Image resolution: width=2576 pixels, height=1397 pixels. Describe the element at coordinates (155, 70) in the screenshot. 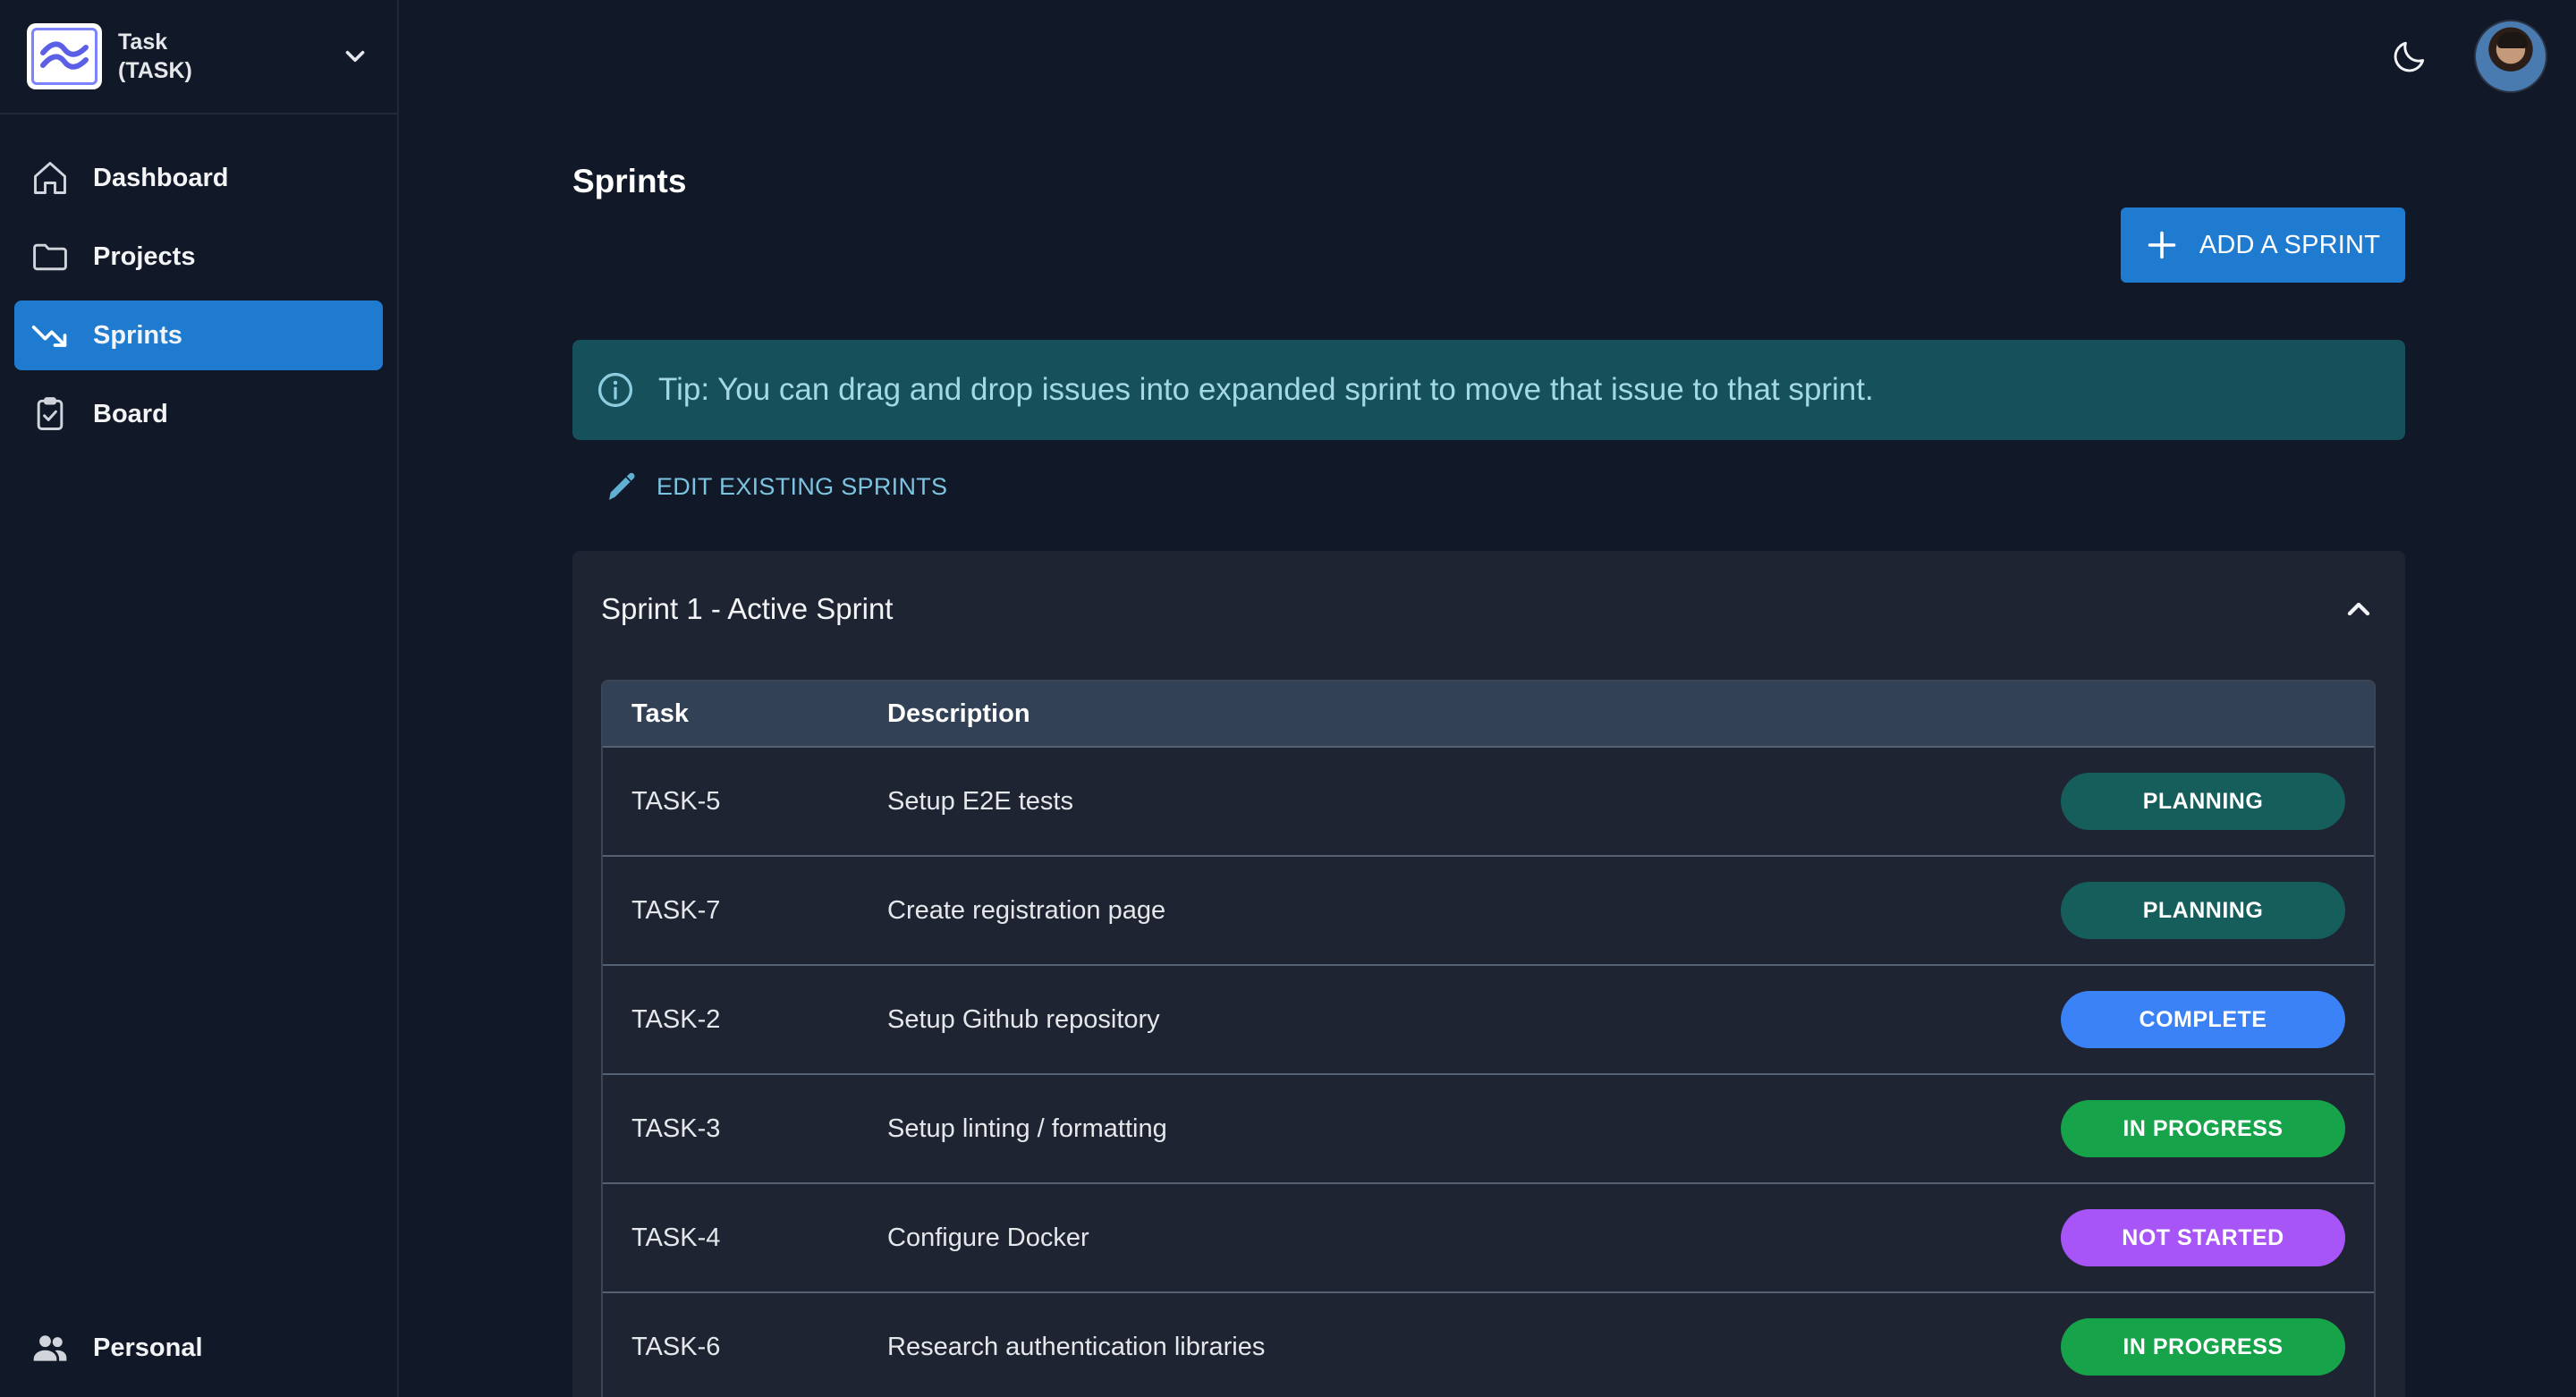

I see `project-key-label: (TASK)` at that location.